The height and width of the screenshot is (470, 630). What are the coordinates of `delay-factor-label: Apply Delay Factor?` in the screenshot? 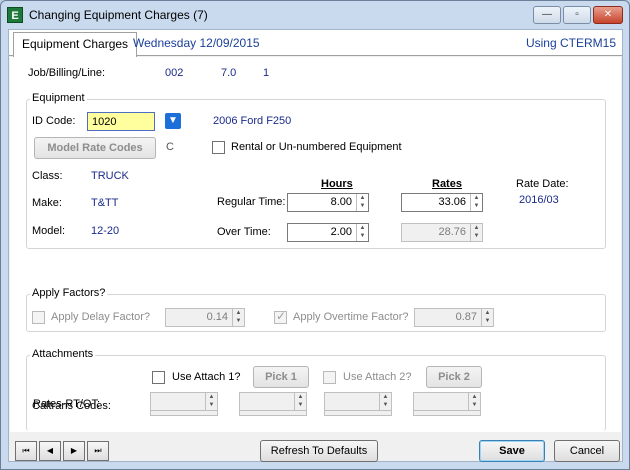 It's located at (101, 317).